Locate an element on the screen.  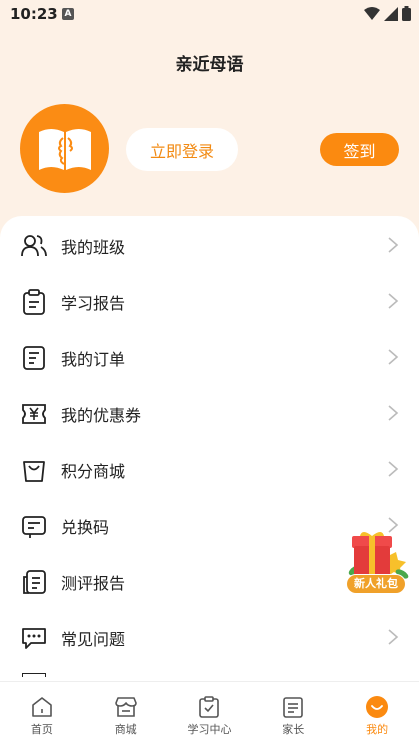
sign-in-button: 签到 is located at coordinates (359, 149).